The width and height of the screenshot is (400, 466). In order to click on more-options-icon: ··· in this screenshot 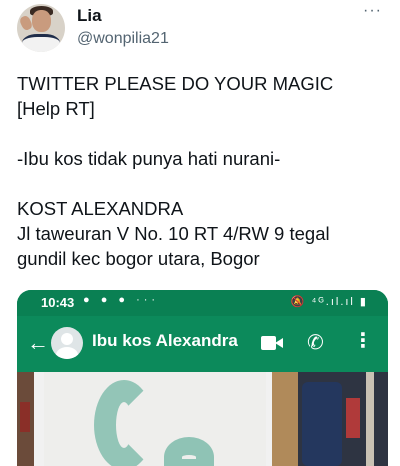, I will do `click(372, 11)`.